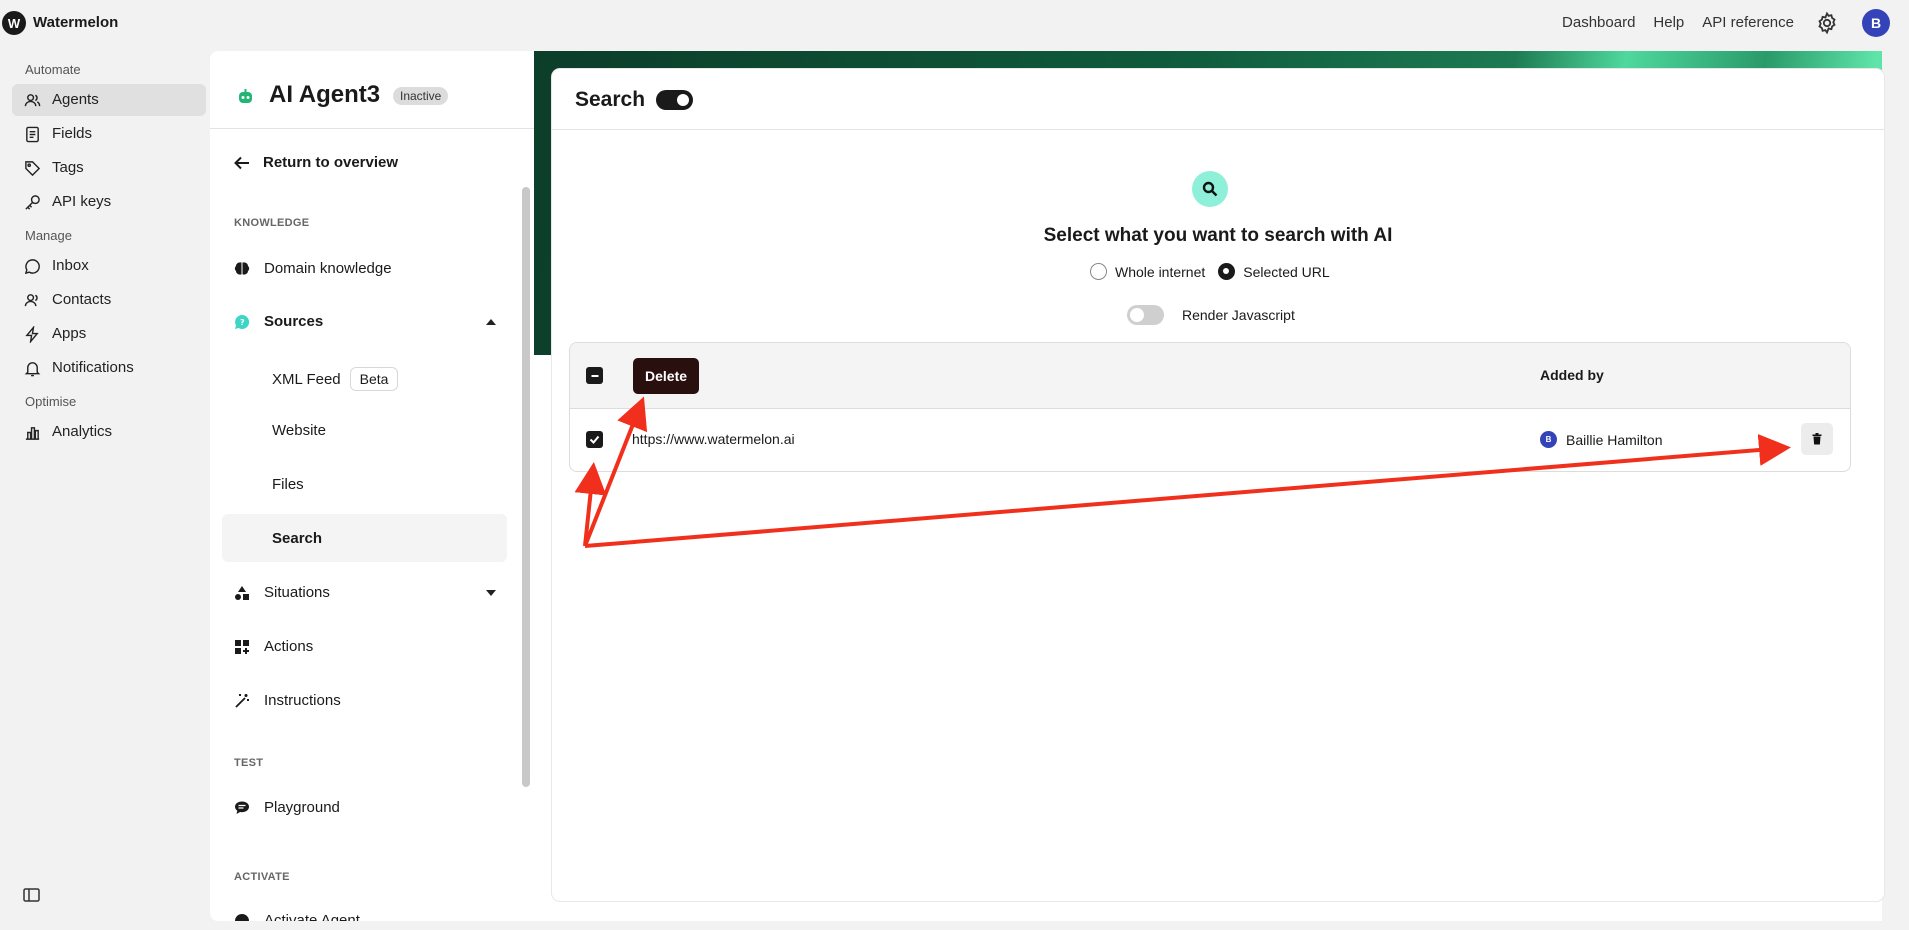 The image size is (1909, 930). Describe the element at coordinates (1748, 22) in the screenshot. I see `api-reference-link: API reference` at that location.